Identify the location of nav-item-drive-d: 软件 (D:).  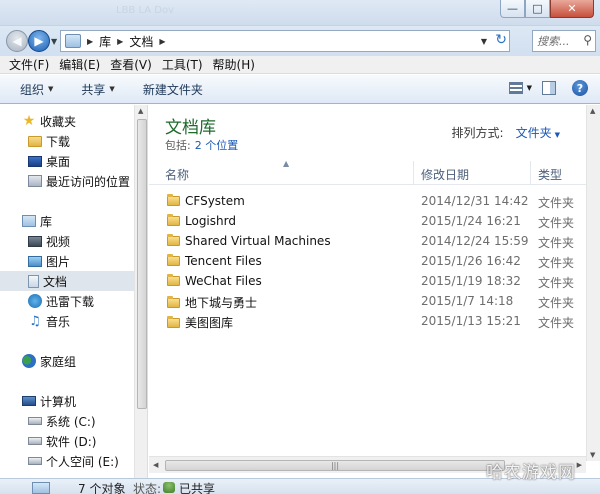
(87, 441).